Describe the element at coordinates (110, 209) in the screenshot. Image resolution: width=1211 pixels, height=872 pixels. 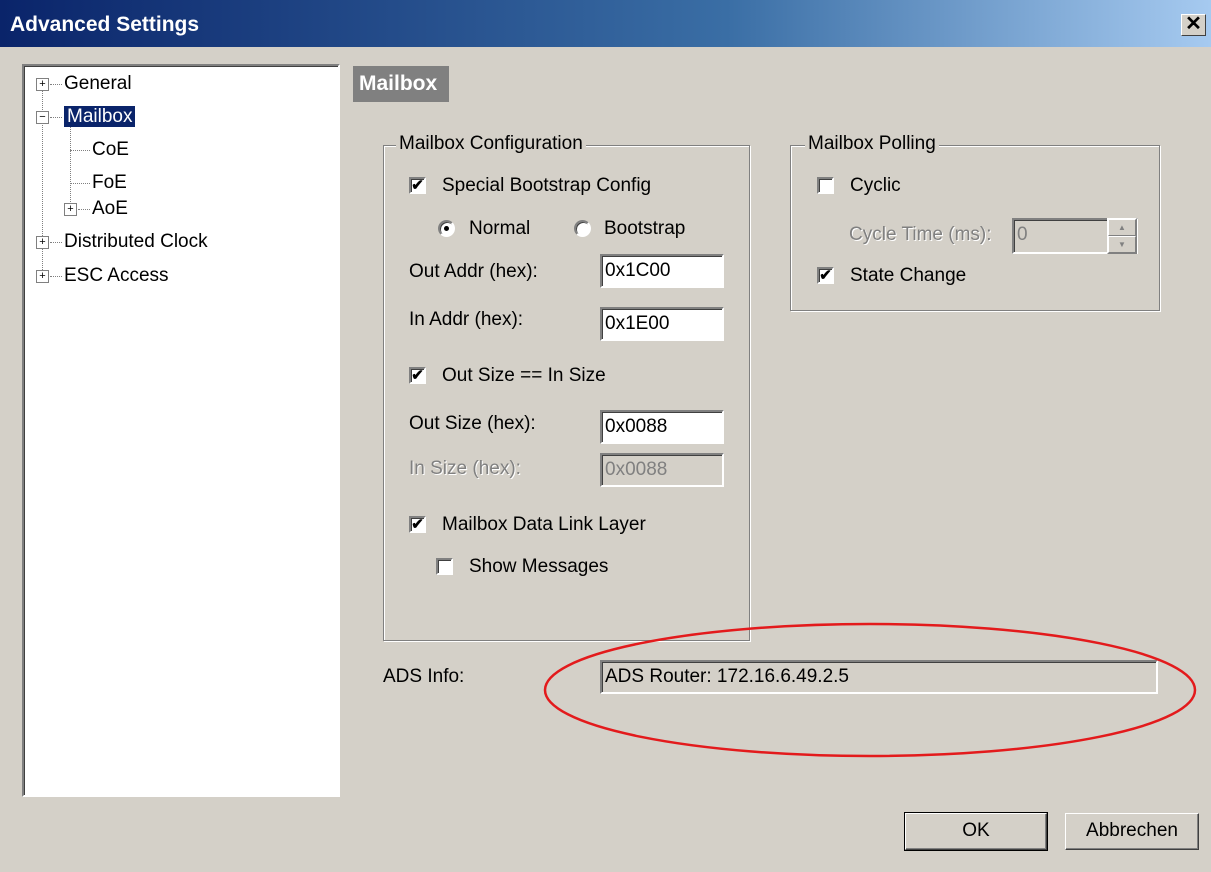
I see `tree-item-aoe: AoE` at that location.